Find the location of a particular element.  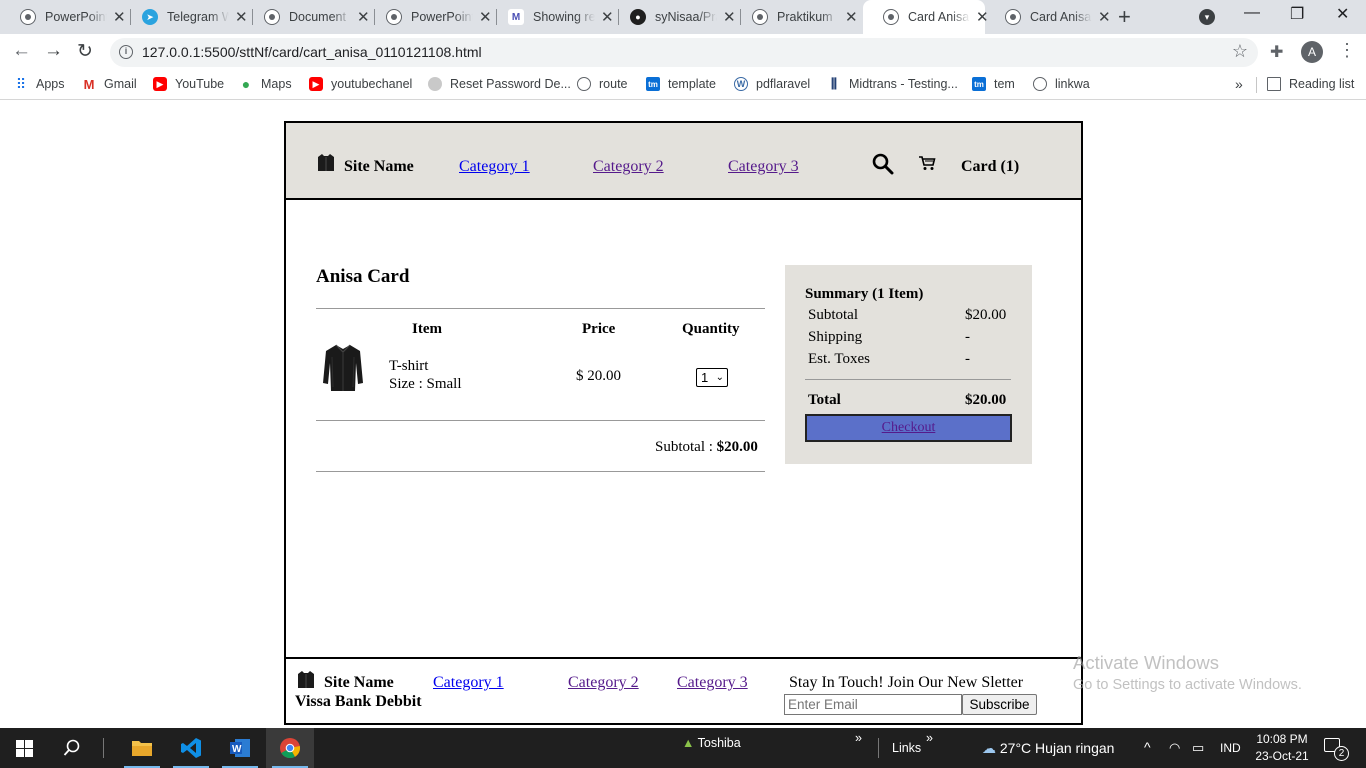

battery-icon: ▭ is located at coordinates (1198, 748).